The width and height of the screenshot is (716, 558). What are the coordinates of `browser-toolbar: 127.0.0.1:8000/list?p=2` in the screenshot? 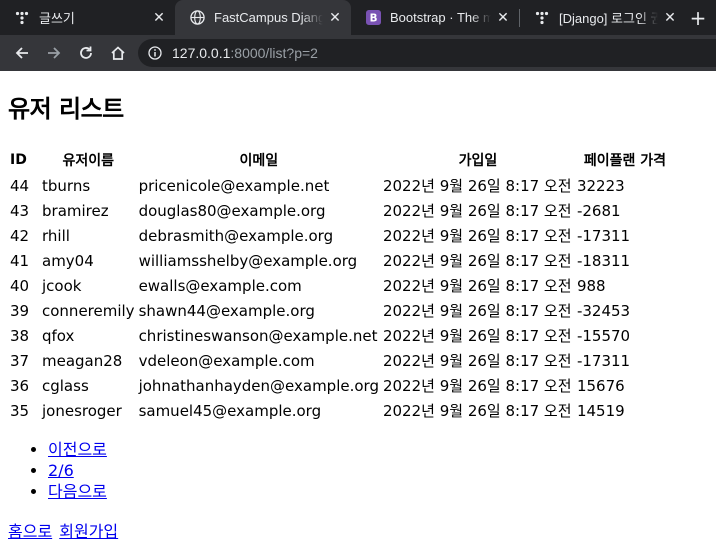 It's located at (358, 53).